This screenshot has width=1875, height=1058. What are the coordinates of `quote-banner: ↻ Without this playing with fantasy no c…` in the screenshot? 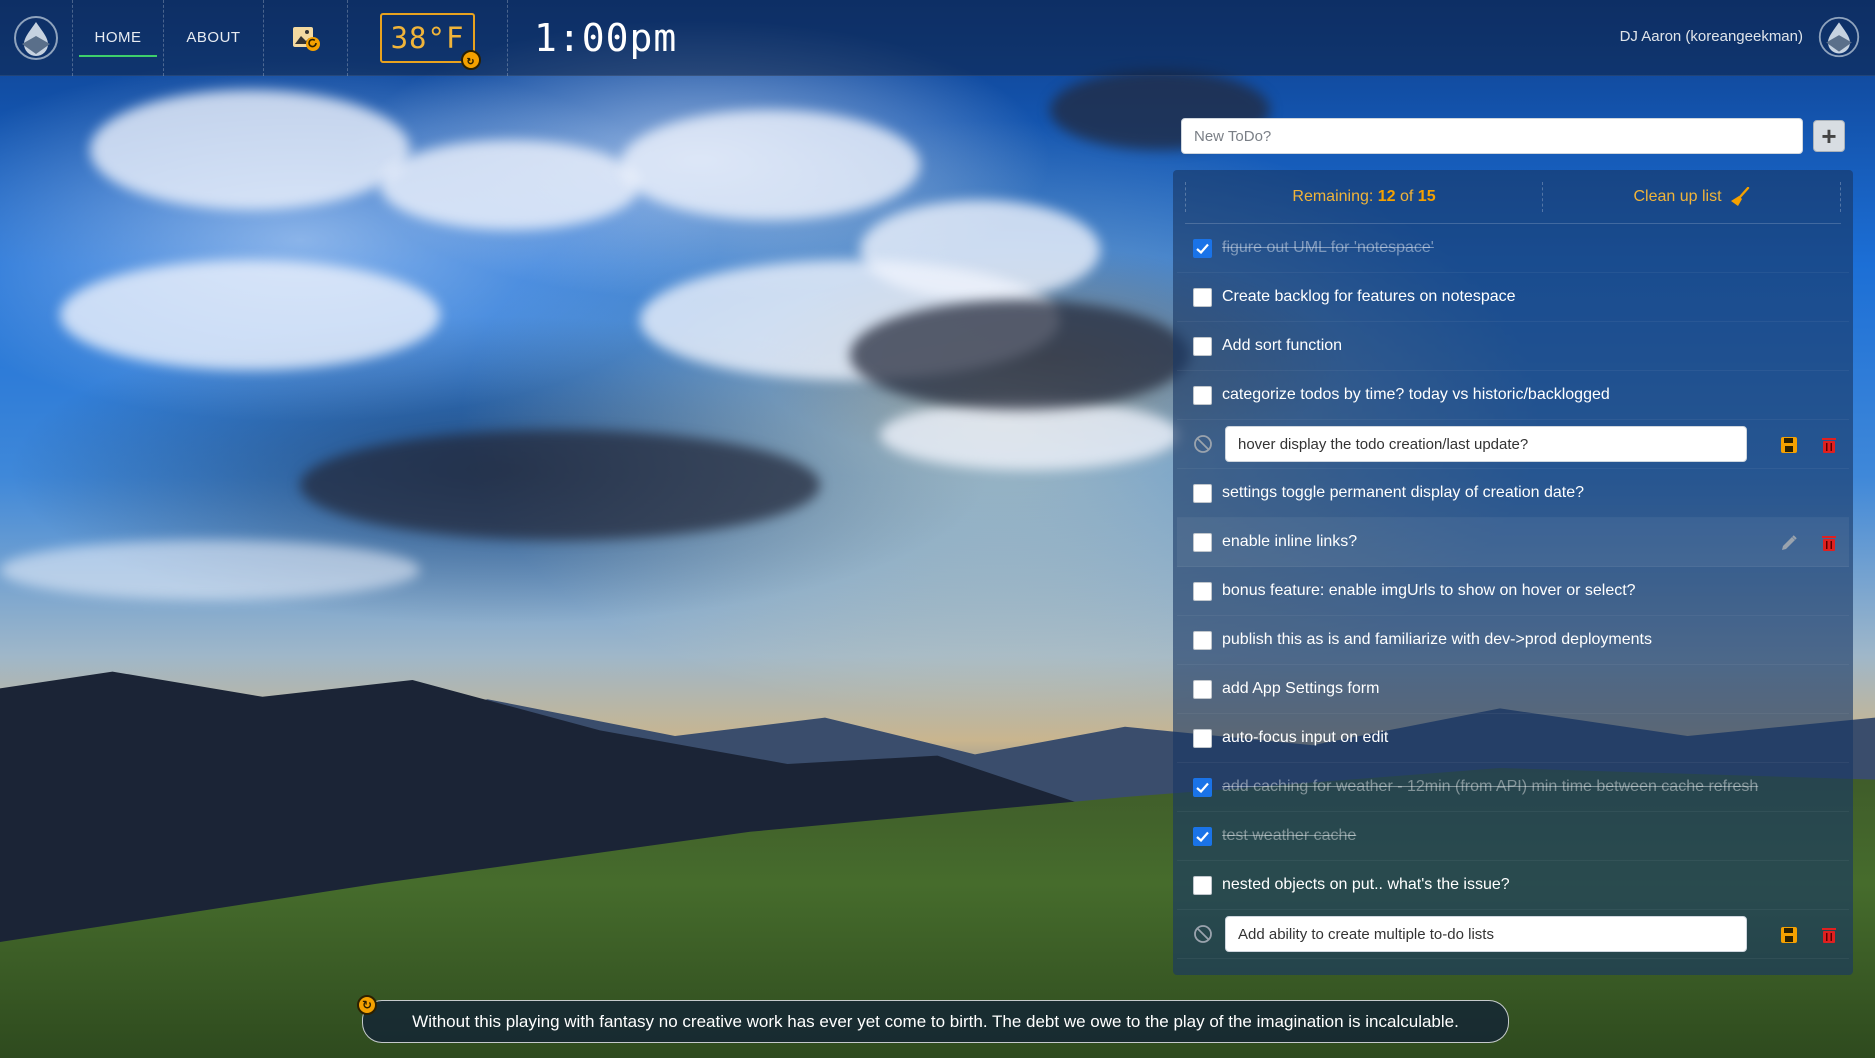 It's located at (933, 1019).